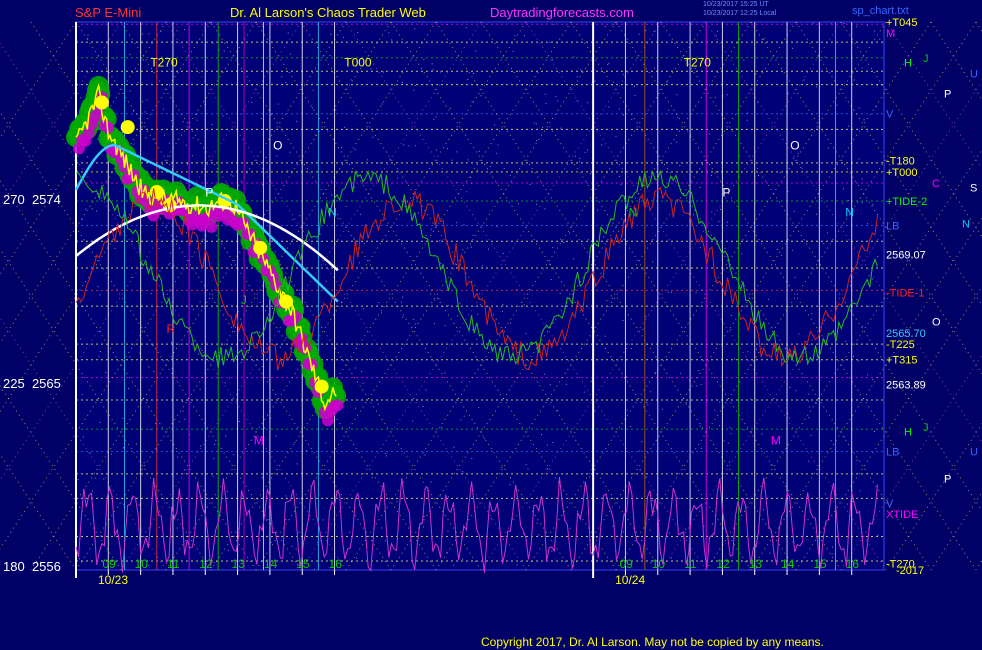 The height and width of the screenshot is (650, 982). Describe the element at coordinates (908, 63) in the screenshot. I see `right-label: H` at that location.